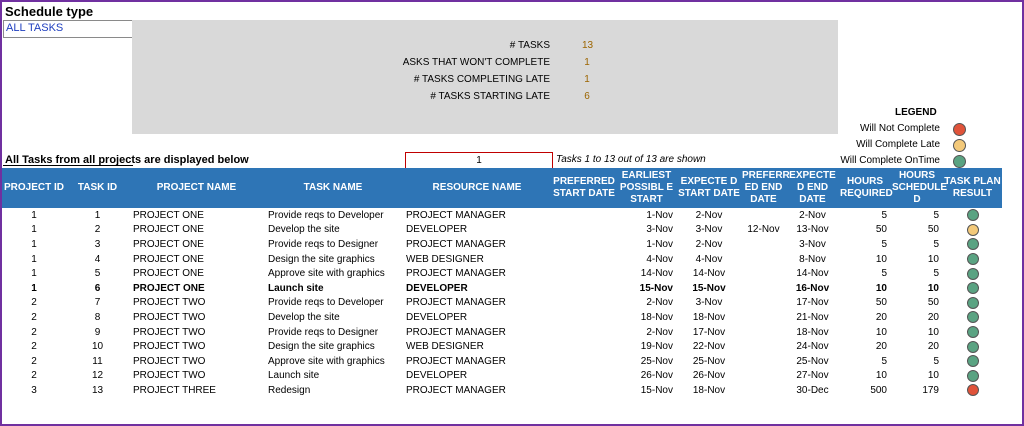 The height and width of the screenshot is (426, 1024). What do you see at coordinates (584, 188) in the screenshot?
I see `col-header: PREFERRED START DATE` at bounding box center [584, 188].